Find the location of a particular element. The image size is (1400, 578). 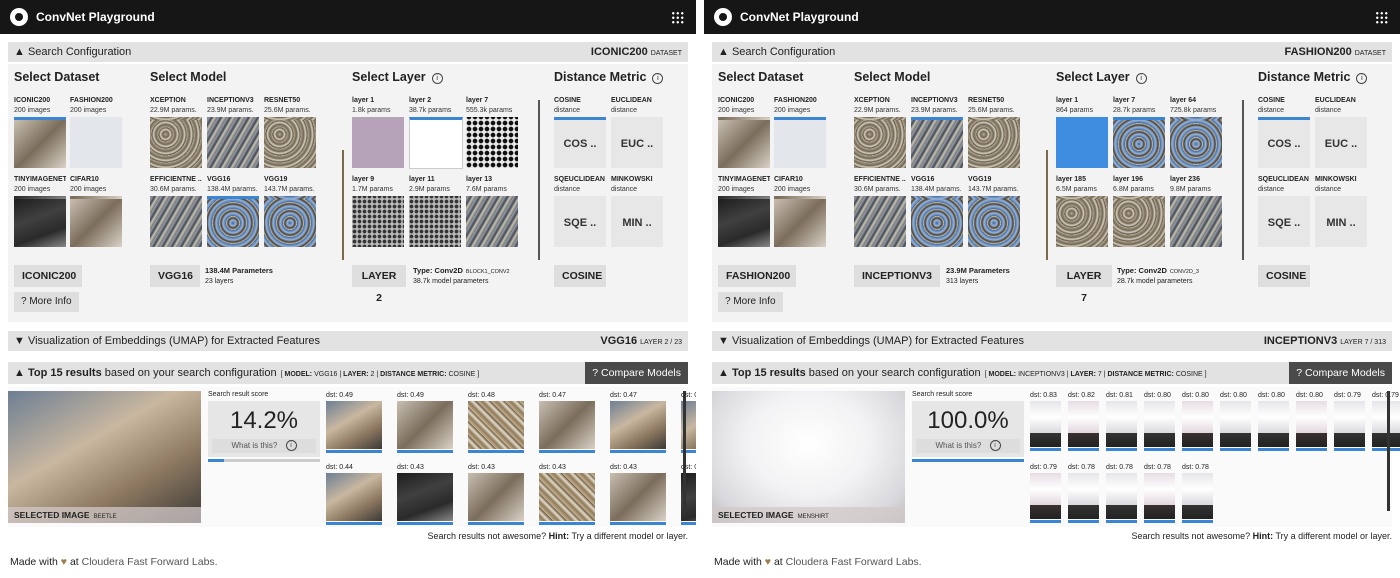

layer-card: layer 7 555.3k params is located at coordinates (492, 132).